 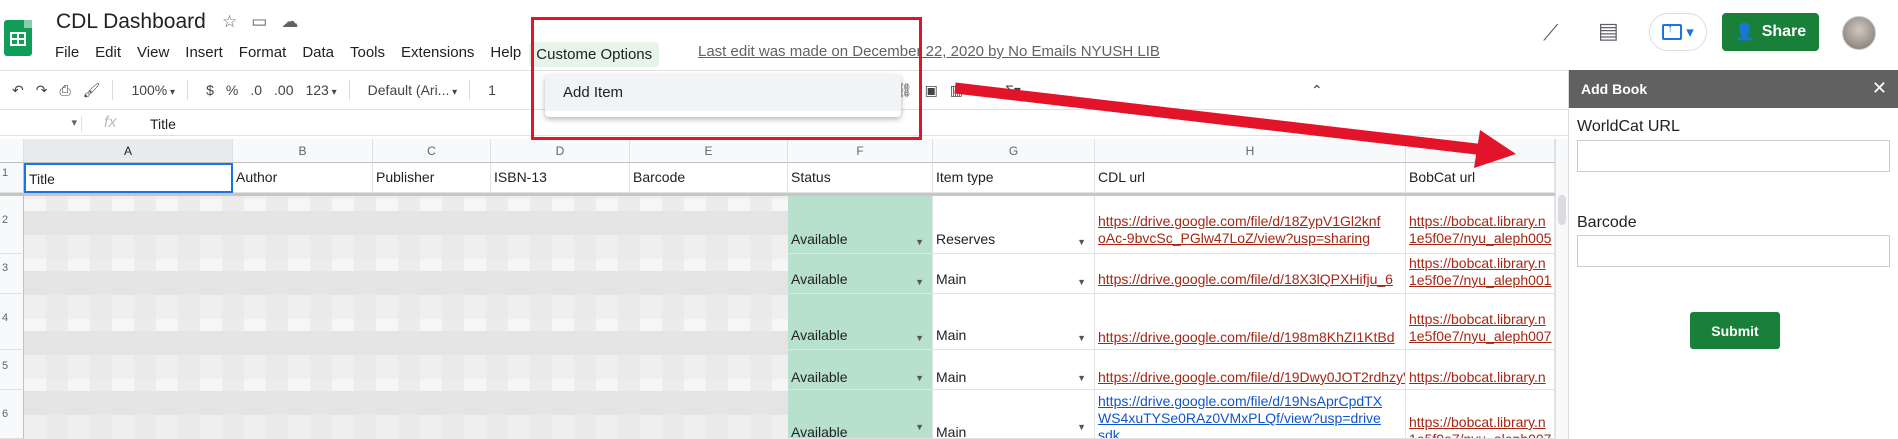 What do you see at coordinates (1879, 88) in the screenshot?
I see `close-icon: ✕` at bounding box center [1879, 88].